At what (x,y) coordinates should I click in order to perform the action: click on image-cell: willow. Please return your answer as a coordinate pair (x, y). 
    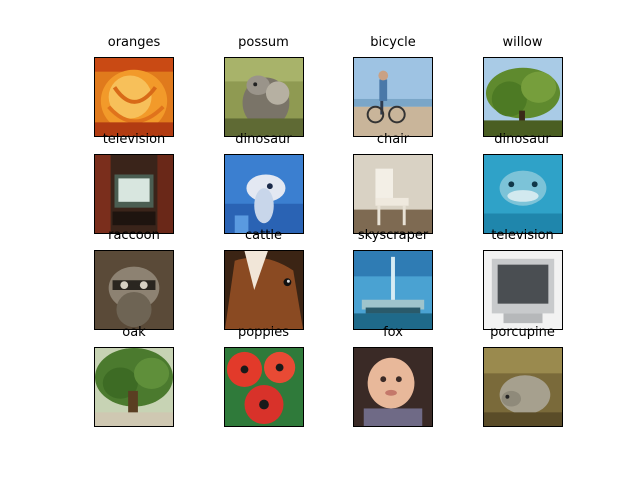
    Looking at the image, I should click on (522, 86).